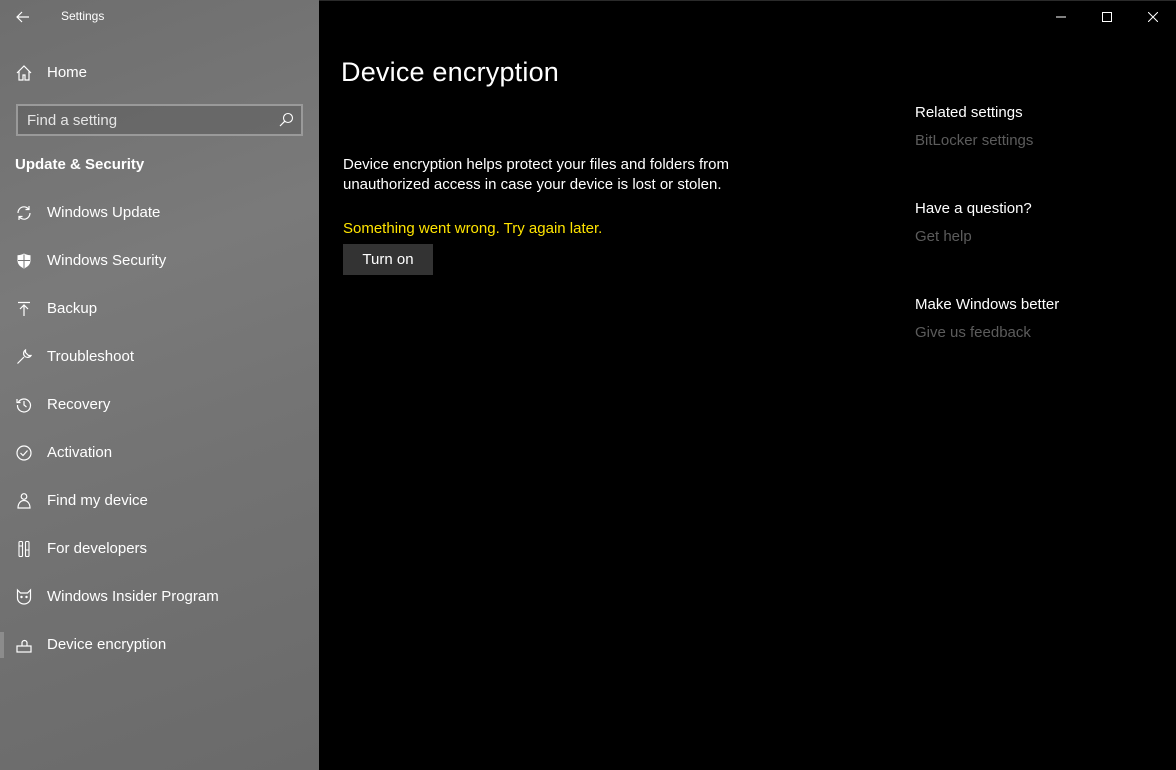 The image size is (1176, 770). I want to click on encryption-drive-icon, so click(24, 645).